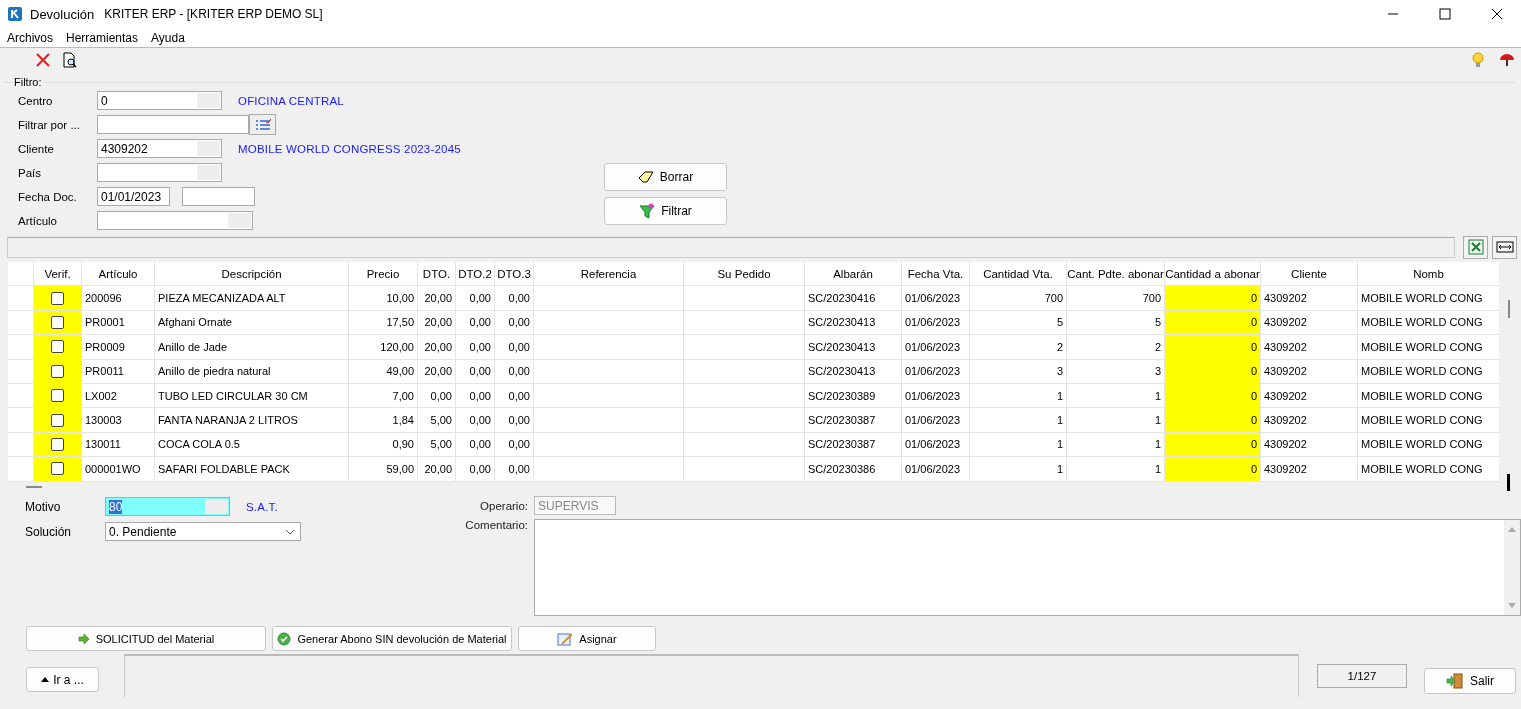 Image resolution: width=1521 pixels, height=709 pixels. Describe the element at coordinates (203, 531) in the screenshot. I see `solution-dropdown: 0. Pendiente` at that location.